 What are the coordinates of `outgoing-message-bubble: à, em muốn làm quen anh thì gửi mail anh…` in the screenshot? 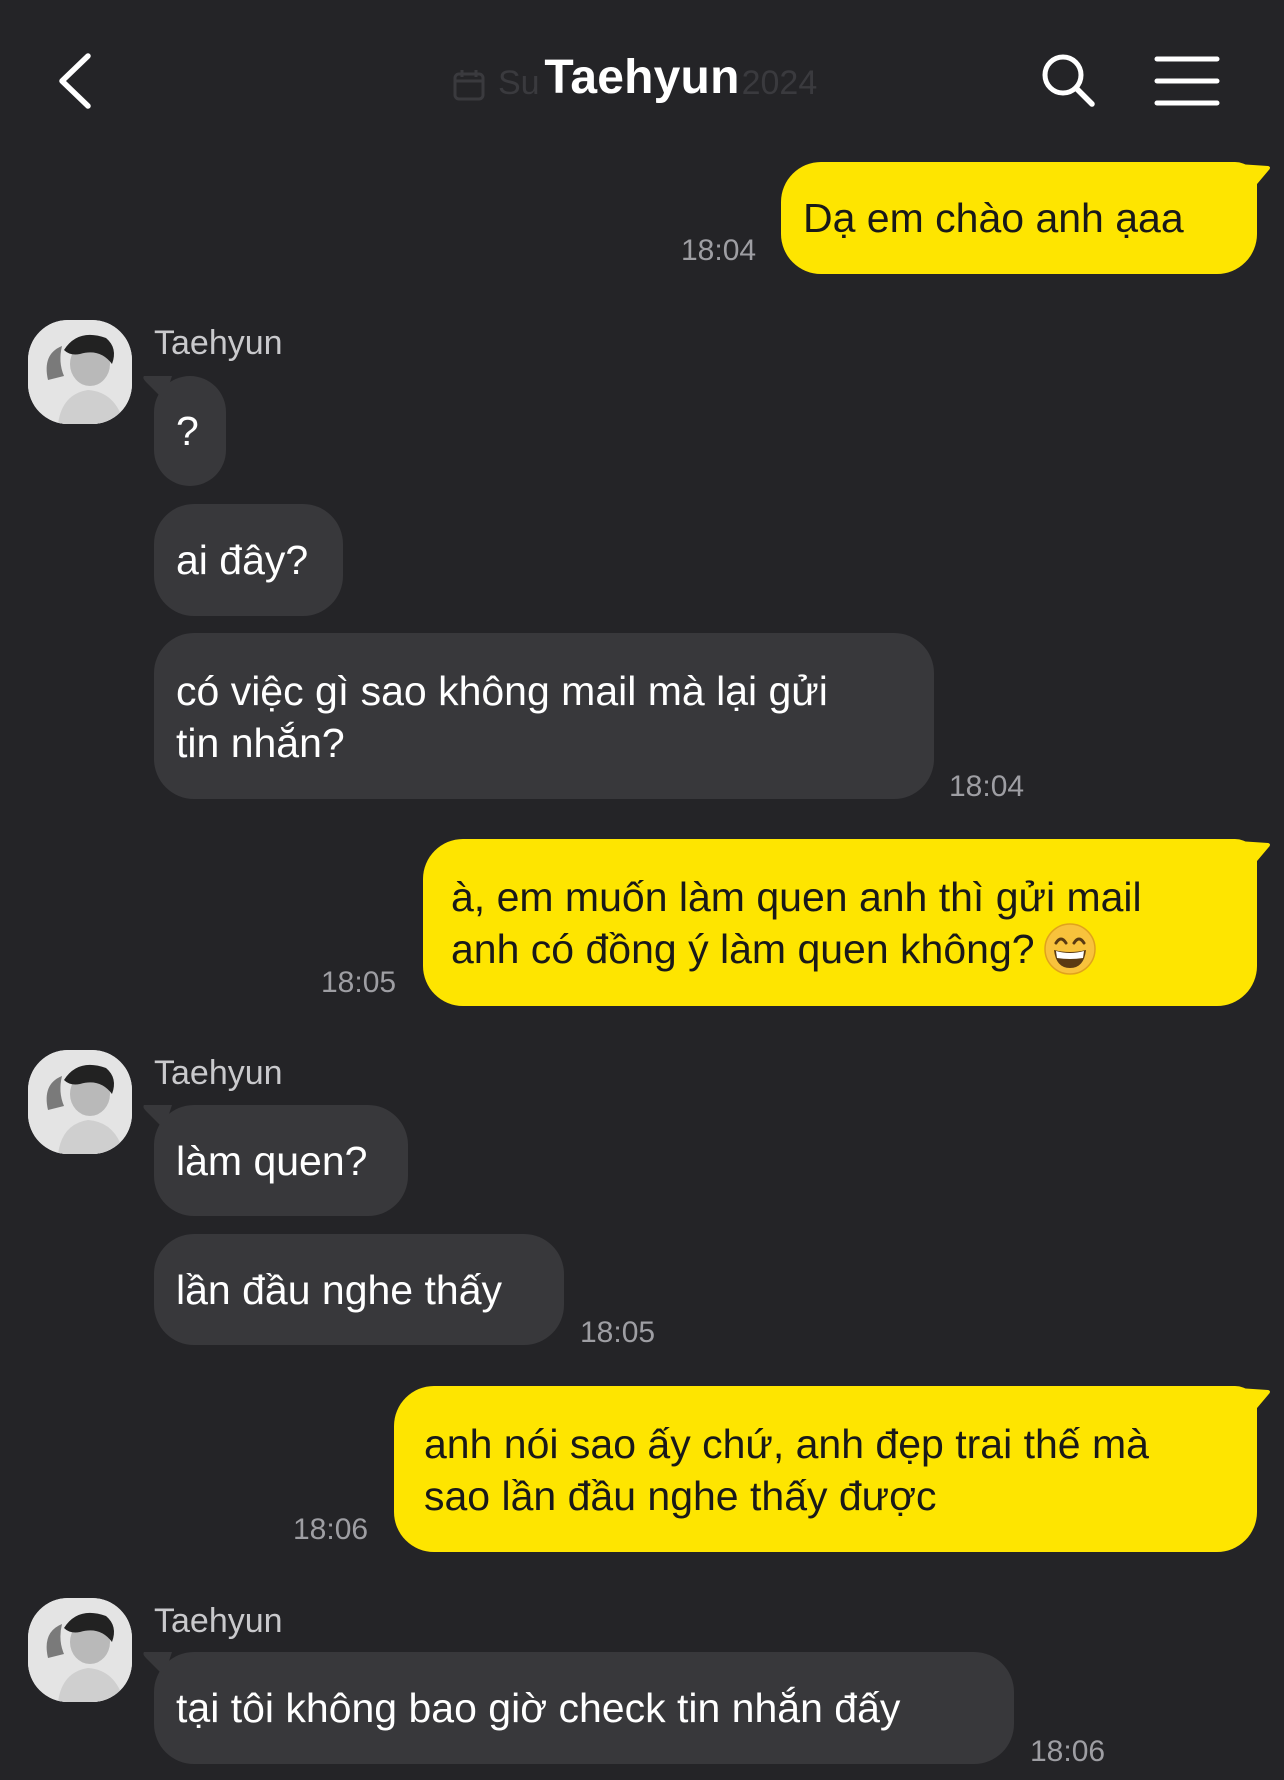 It's located at (840, 922).